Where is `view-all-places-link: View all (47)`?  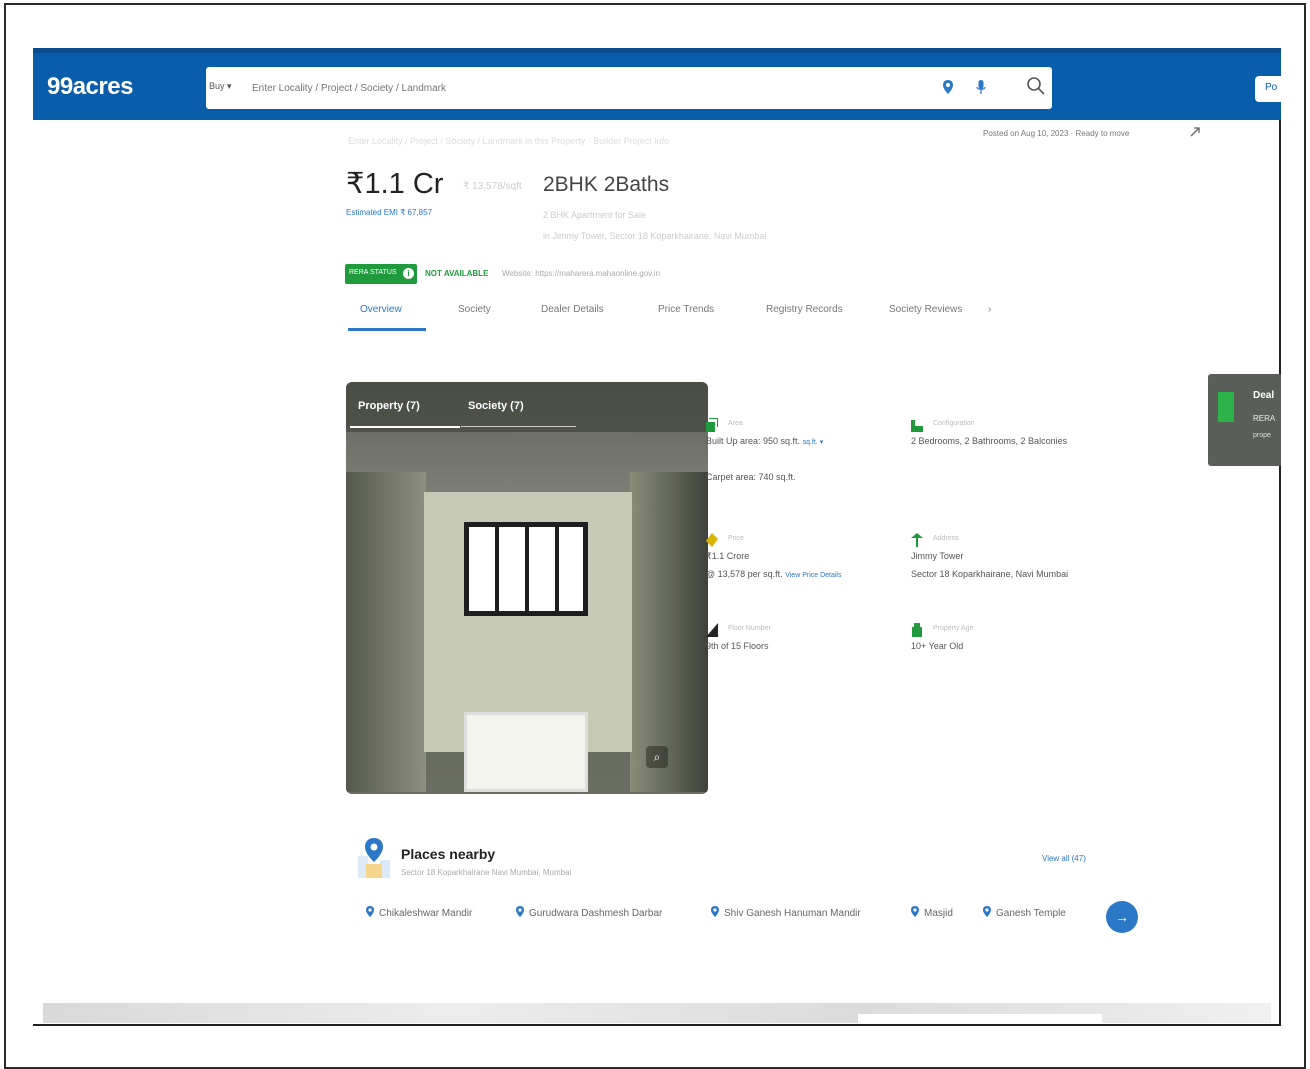
view-all-places-link: View all (47) is located at coordinates (1064, 858).